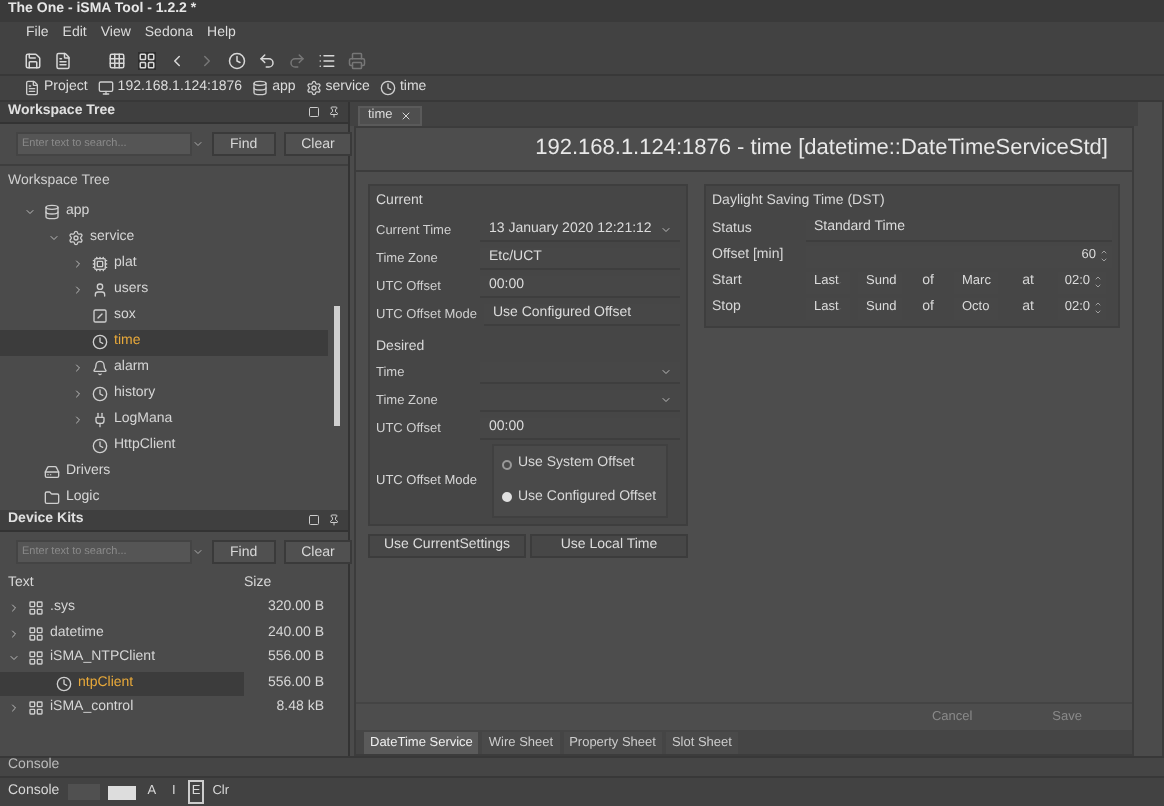 This screenshot has height=806, width=1164. I want to click on drive-icon, so click(52, 472).